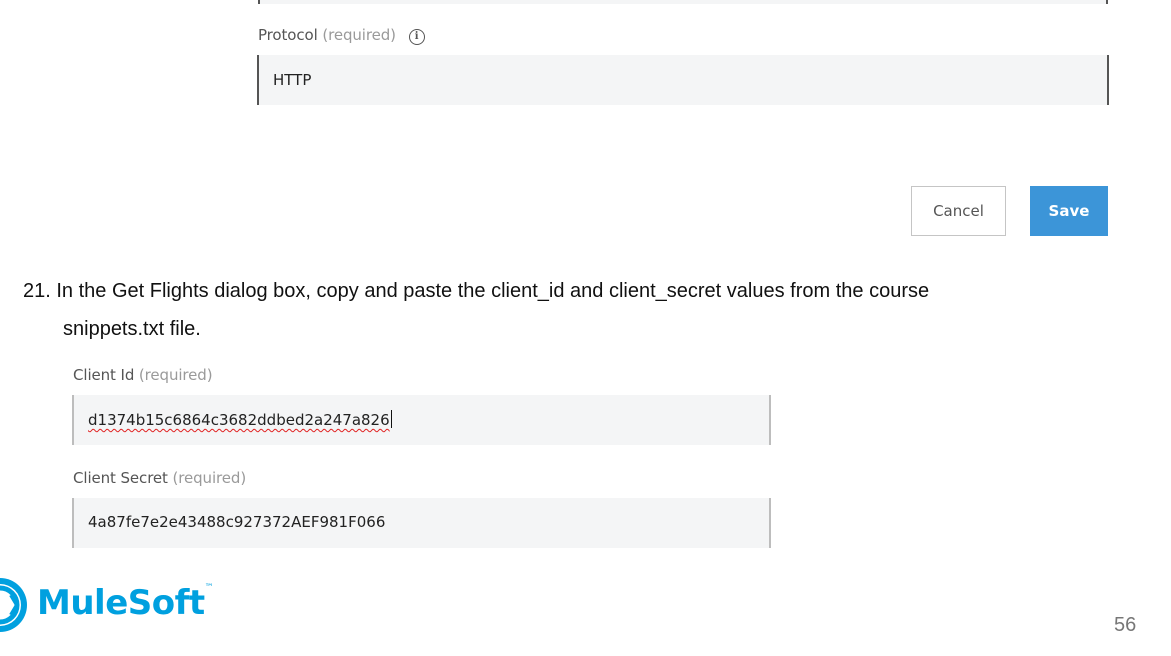  I want to click on instruction-text-2: snippets.txt file., so click(132, 329).